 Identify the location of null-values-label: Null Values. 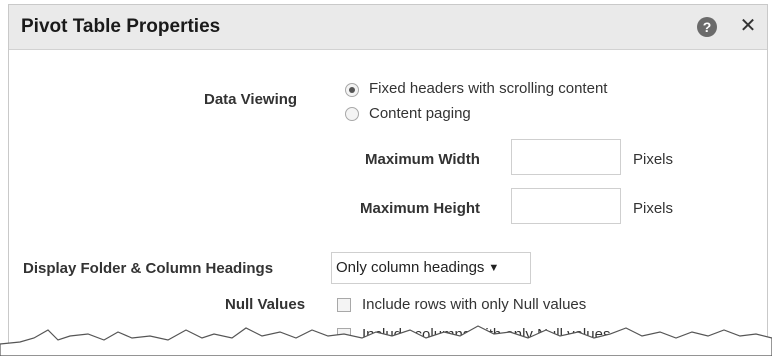
(265, 304).